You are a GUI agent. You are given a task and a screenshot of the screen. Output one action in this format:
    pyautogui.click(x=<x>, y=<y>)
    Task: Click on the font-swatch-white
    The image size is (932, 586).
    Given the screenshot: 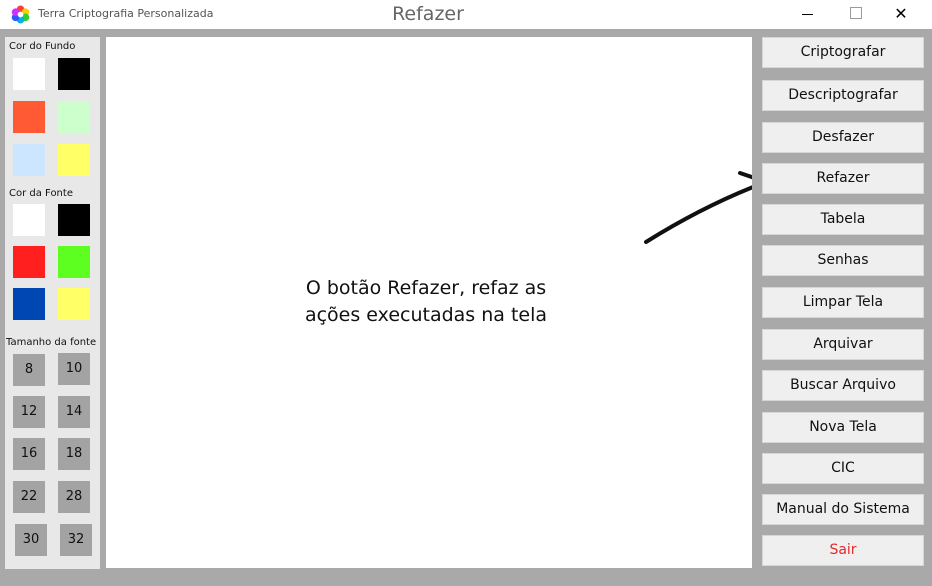 What is the action you would take?
    pyautogui.click(x=29, y=220)
    